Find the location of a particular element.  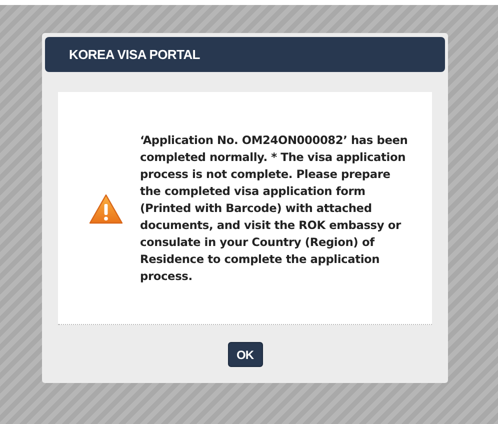

dialog-title: KOREA VISA PORTAL is located at coordinates (134, 54).